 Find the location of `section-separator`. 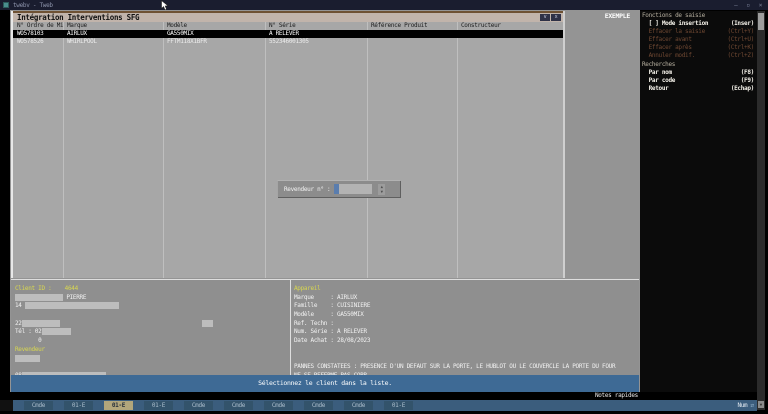

section-separator is located at coordinates (290, 327).